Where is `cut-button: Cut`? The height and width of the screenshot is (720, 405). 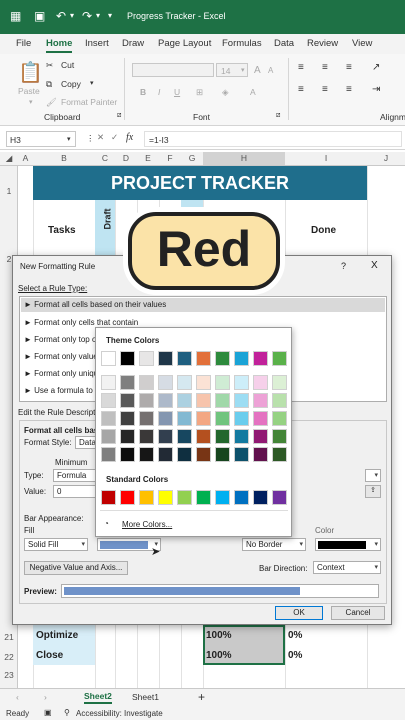 cut-button: Cut is located at coordinates (67, 65).